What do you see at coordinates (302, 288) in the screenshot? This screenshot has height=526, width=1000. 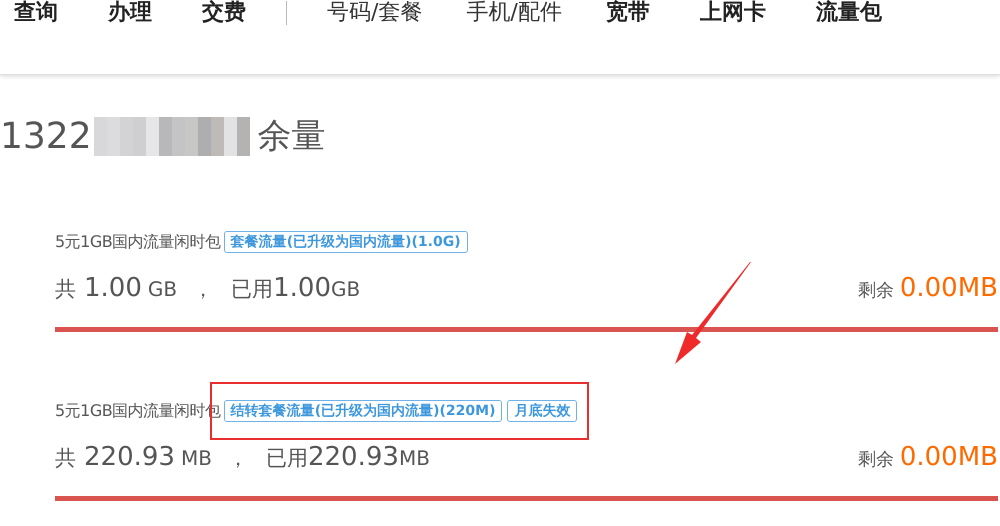 I see `used-value: 1.00` at bounding box center [302, 288].